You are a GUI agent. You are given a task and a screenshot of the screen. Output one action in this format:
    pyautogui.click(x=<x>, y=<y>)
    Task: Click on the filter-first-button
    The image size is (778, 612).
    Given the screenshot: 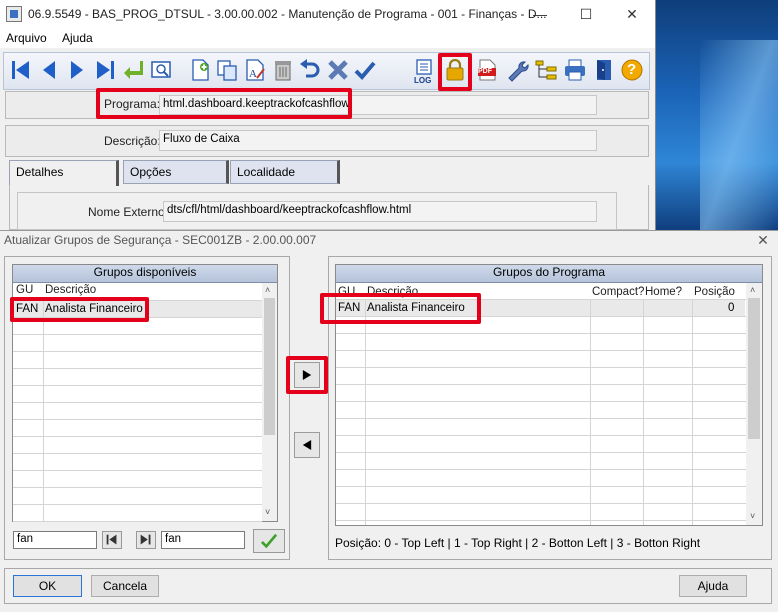 What is the action you would take?
    pyautogui.click(x=112, y=540)
    